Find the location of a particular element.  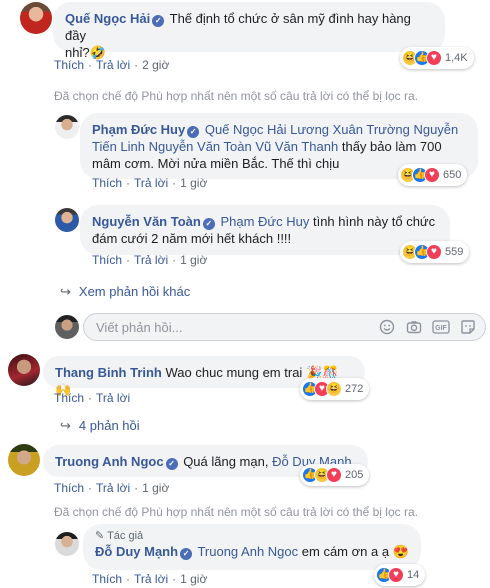

emoji-icon is located at coordinates (387, 327).